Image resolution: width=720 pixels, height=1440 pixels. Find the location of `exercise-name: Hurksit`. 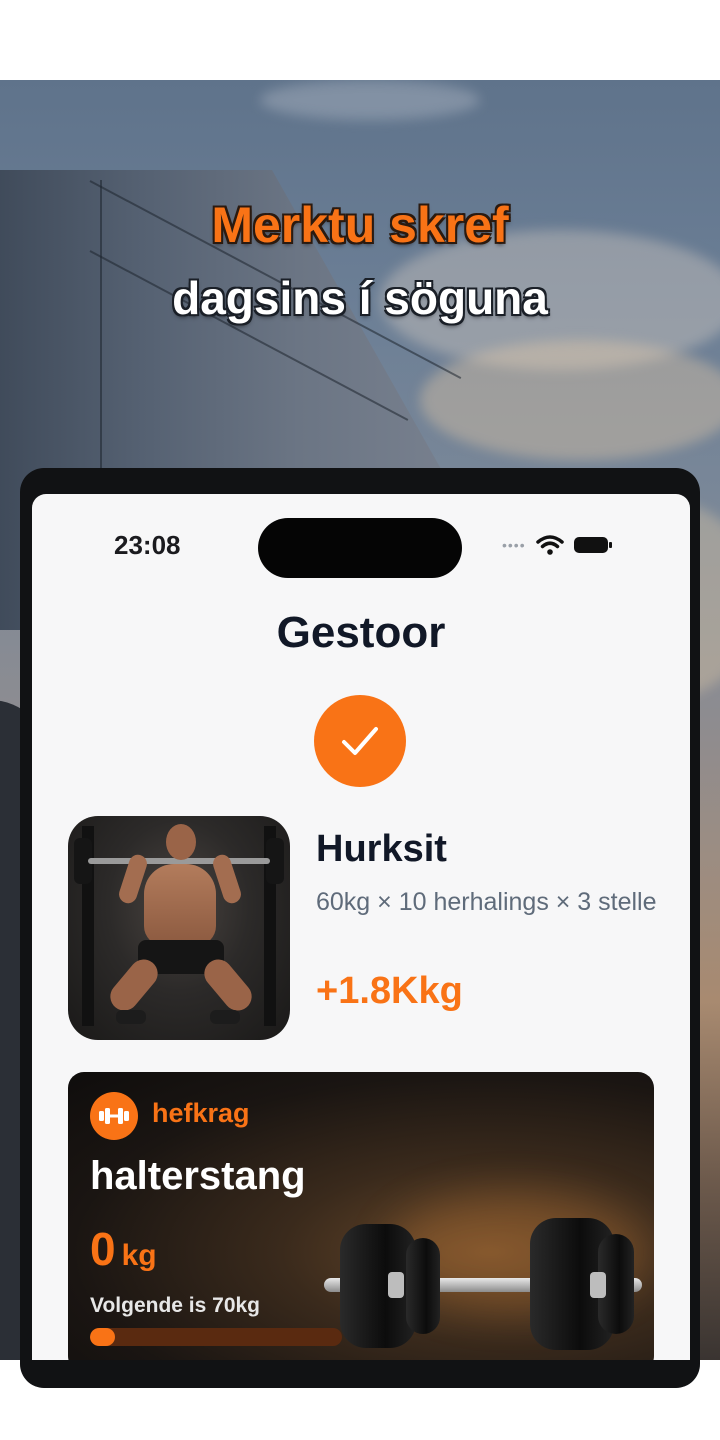

exercise-name: Hurksit is located at coordinates (381, 849).